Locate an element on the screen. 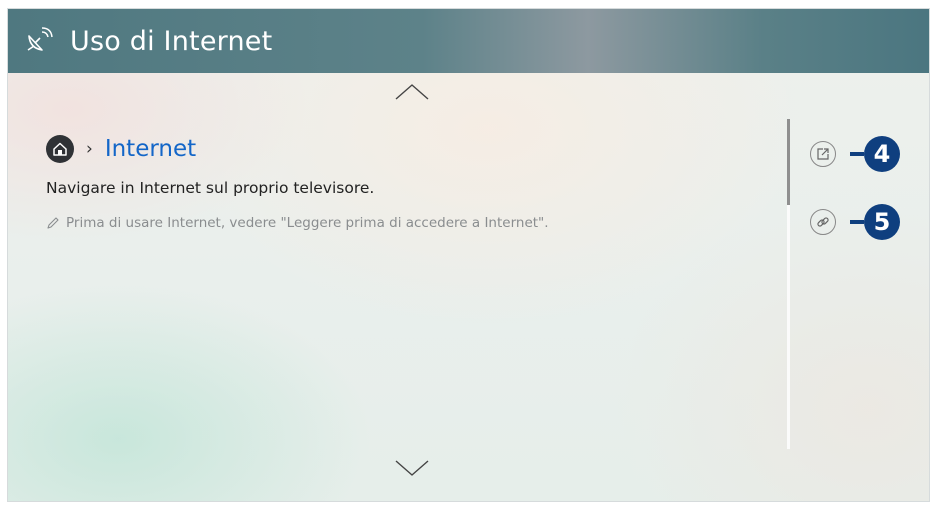  scroll-up-chevron-icon is located at coordinates (412, 92).